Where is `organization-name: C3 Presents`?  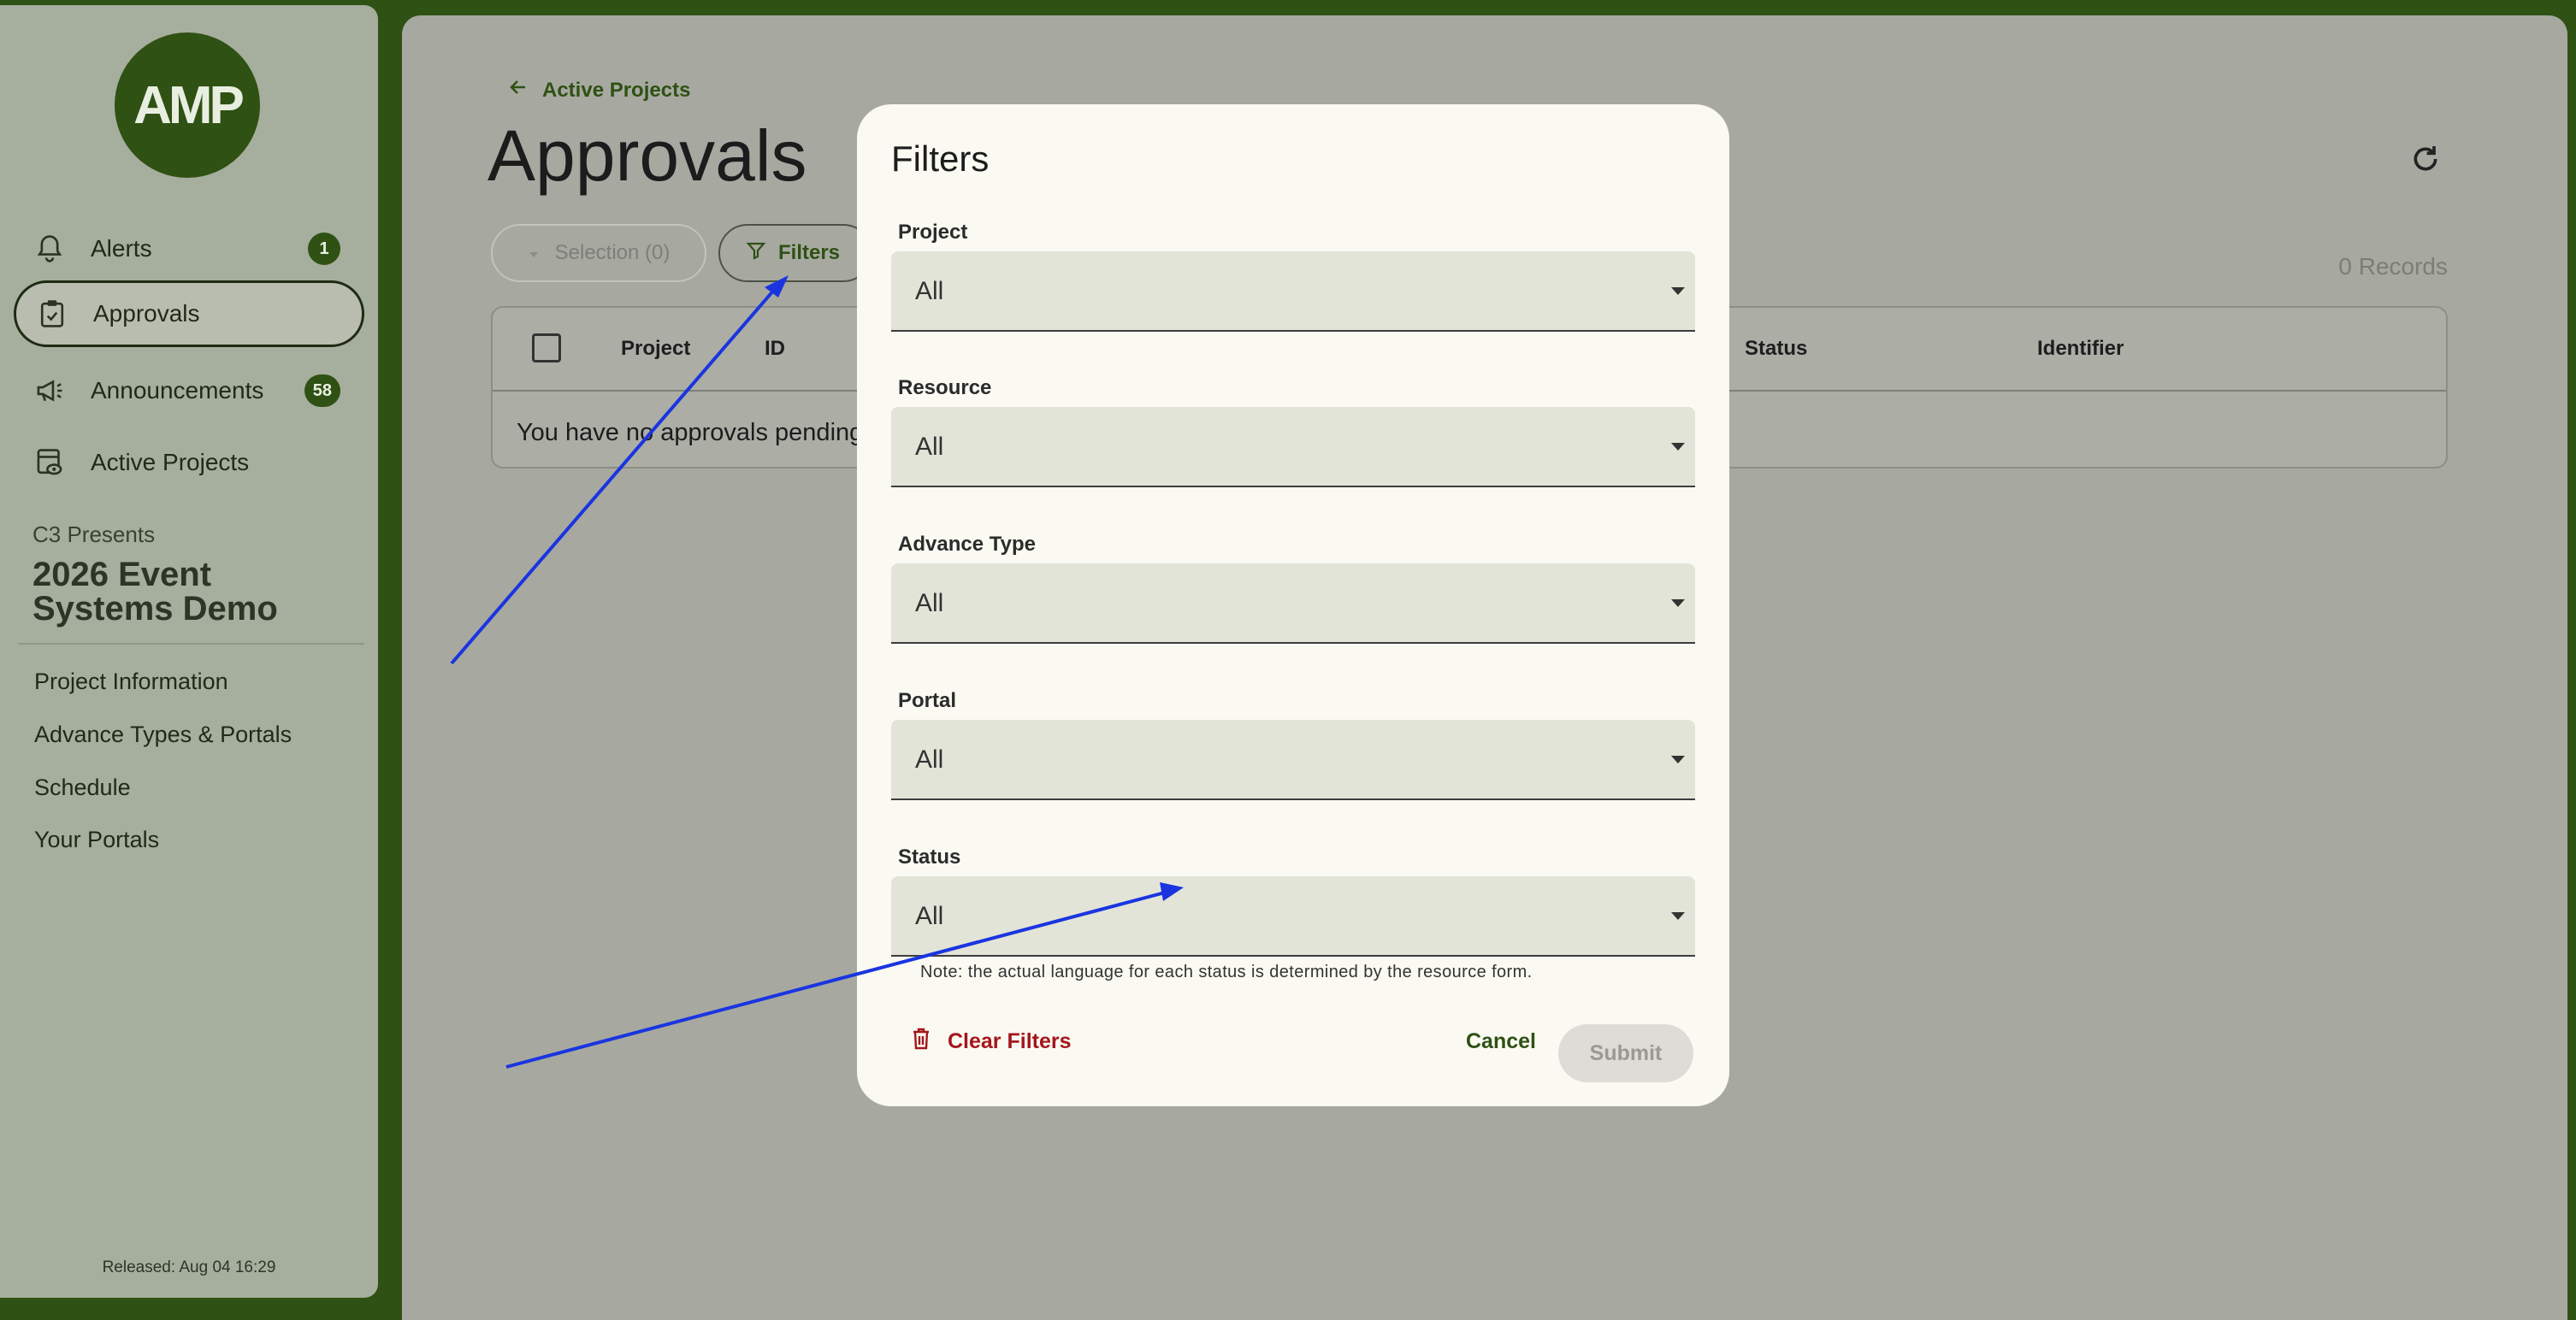
organization-name: C3 Presents is located at coordinates (94, 535).